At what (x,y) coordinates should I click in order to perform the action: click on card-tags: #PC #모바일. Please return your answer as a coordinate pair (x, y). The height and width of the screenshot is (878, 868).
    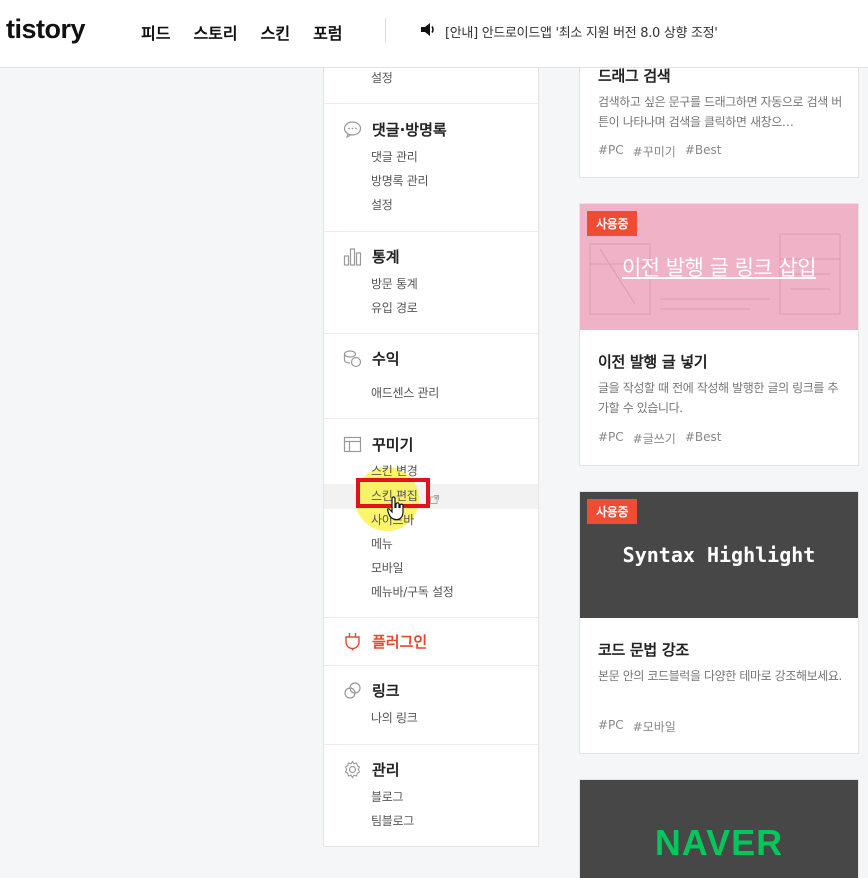
    Looking at the image, I should click on (637, 726).